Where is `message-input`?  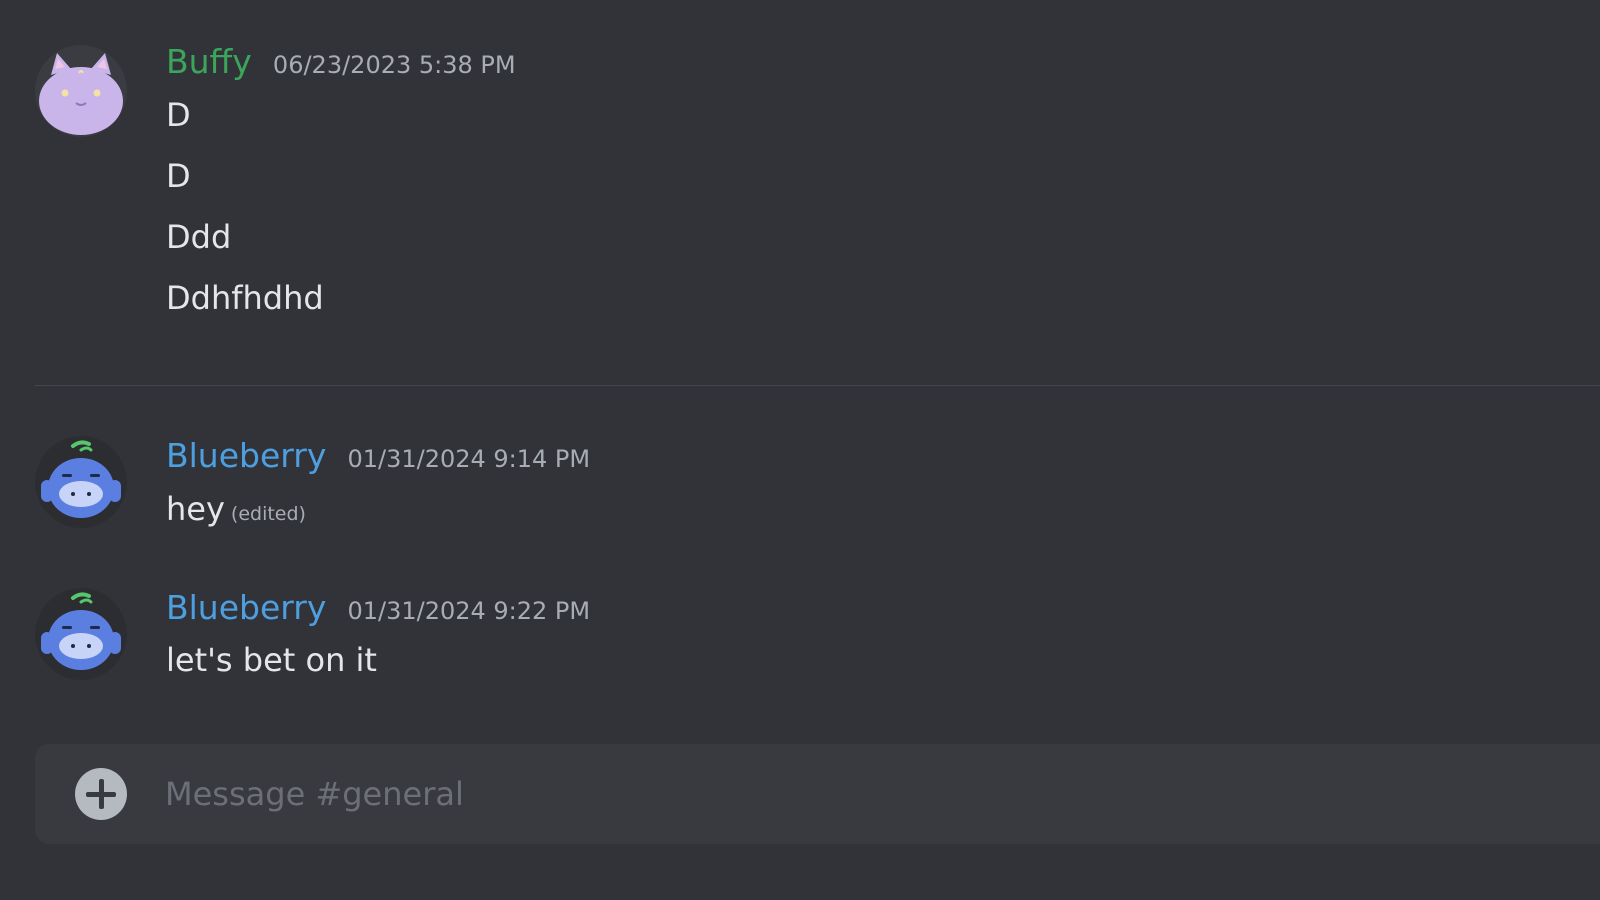 message-input is located at coordinates (865, 794).